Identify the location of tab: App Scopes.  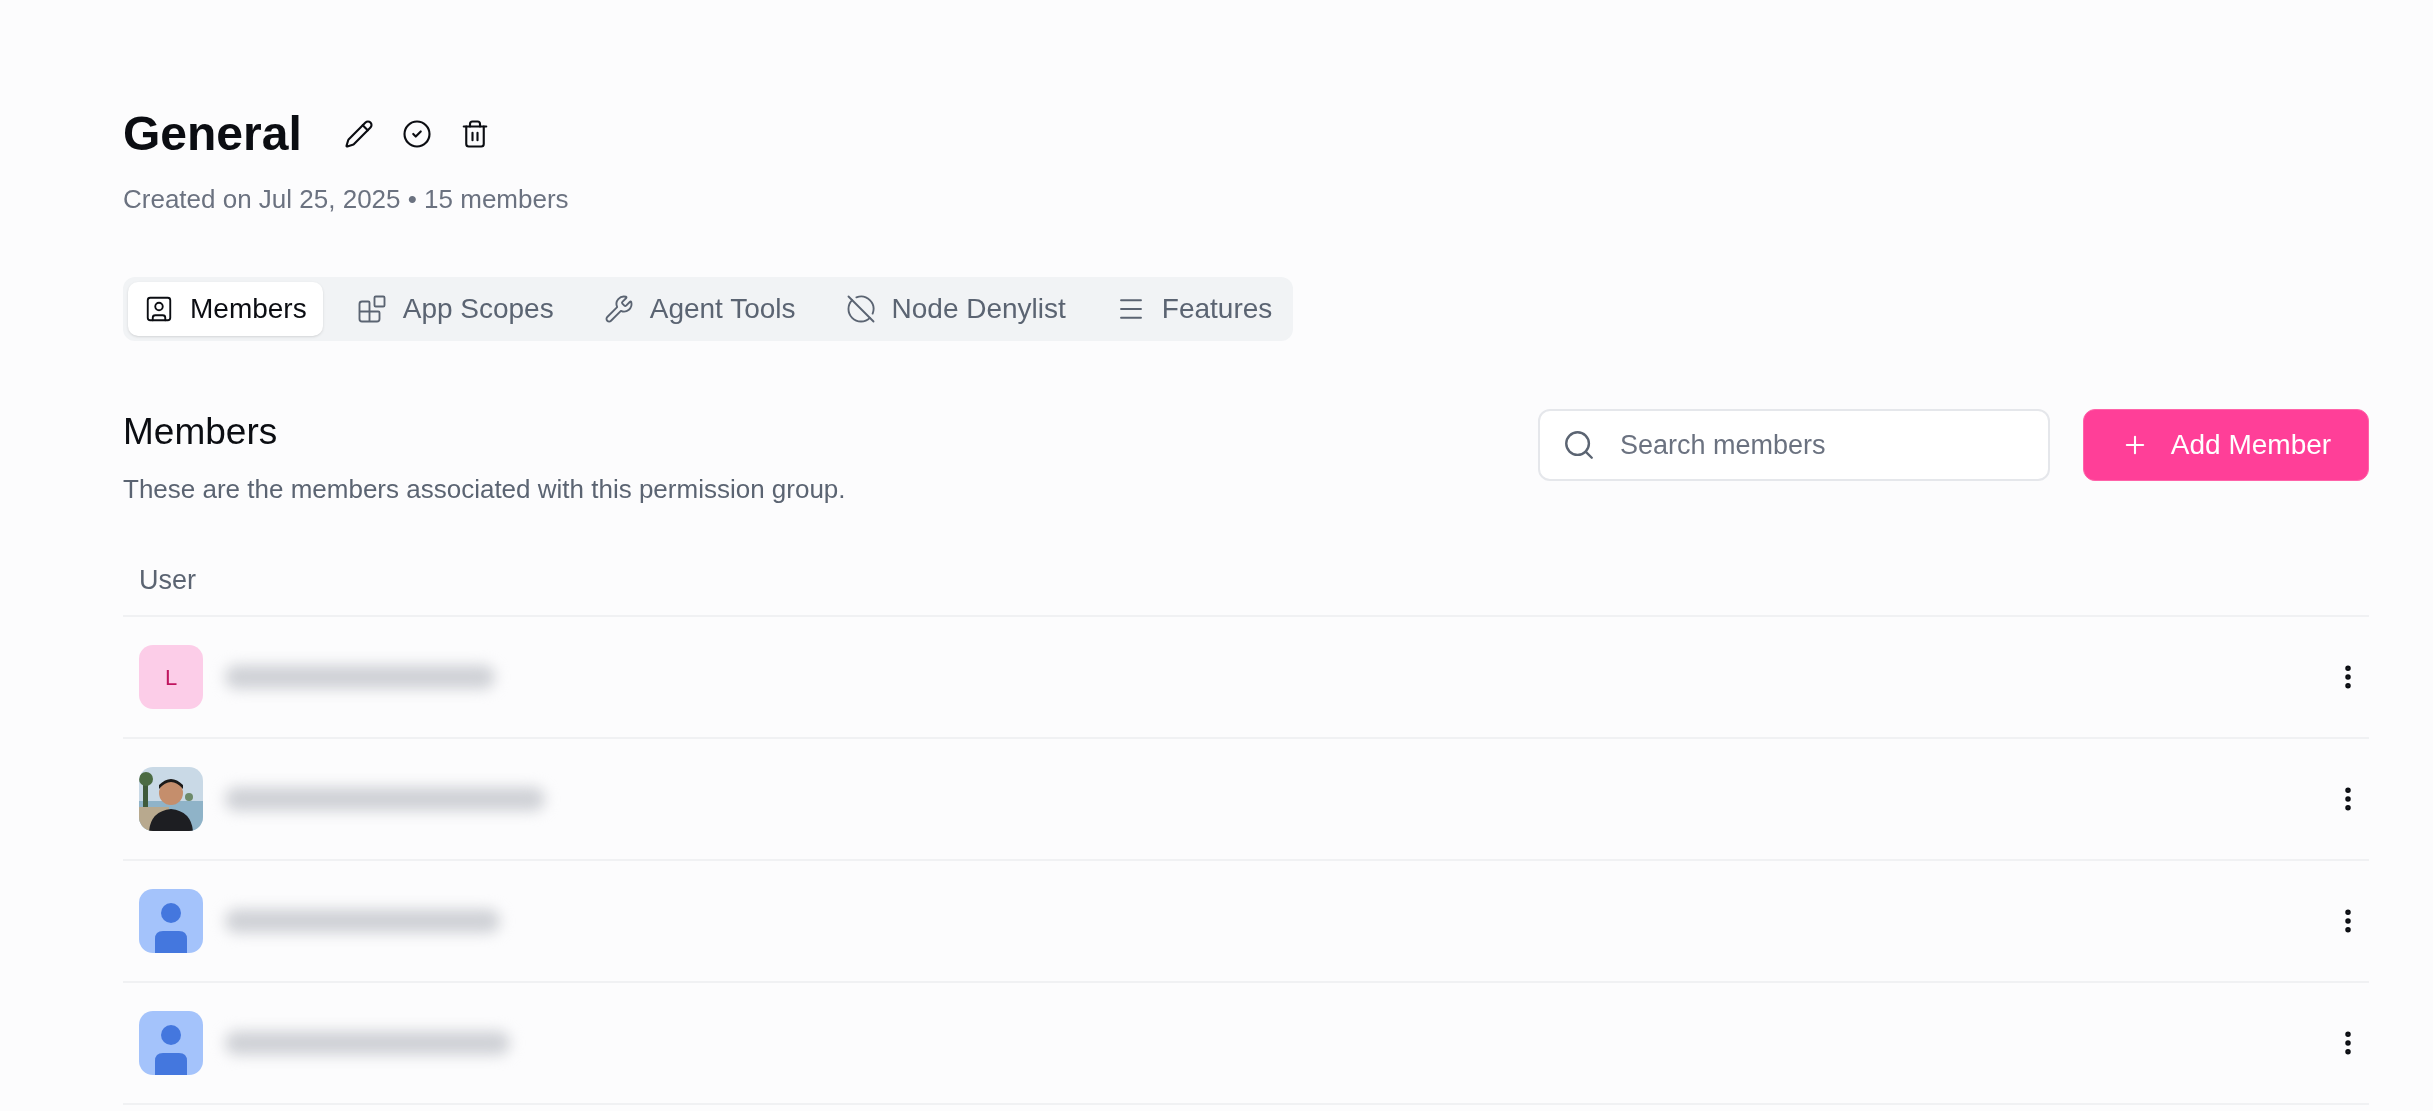
(455, 309).